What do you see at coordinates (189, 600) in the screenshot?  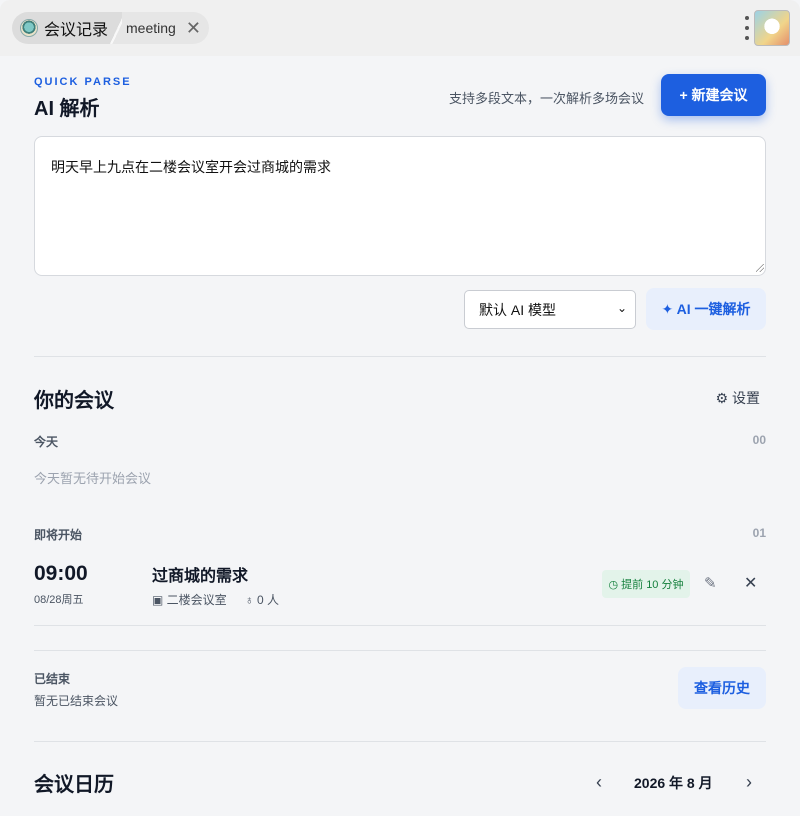 I see `meeting-room: ▣ 二楼会议室` at bounding box center [189, 600].